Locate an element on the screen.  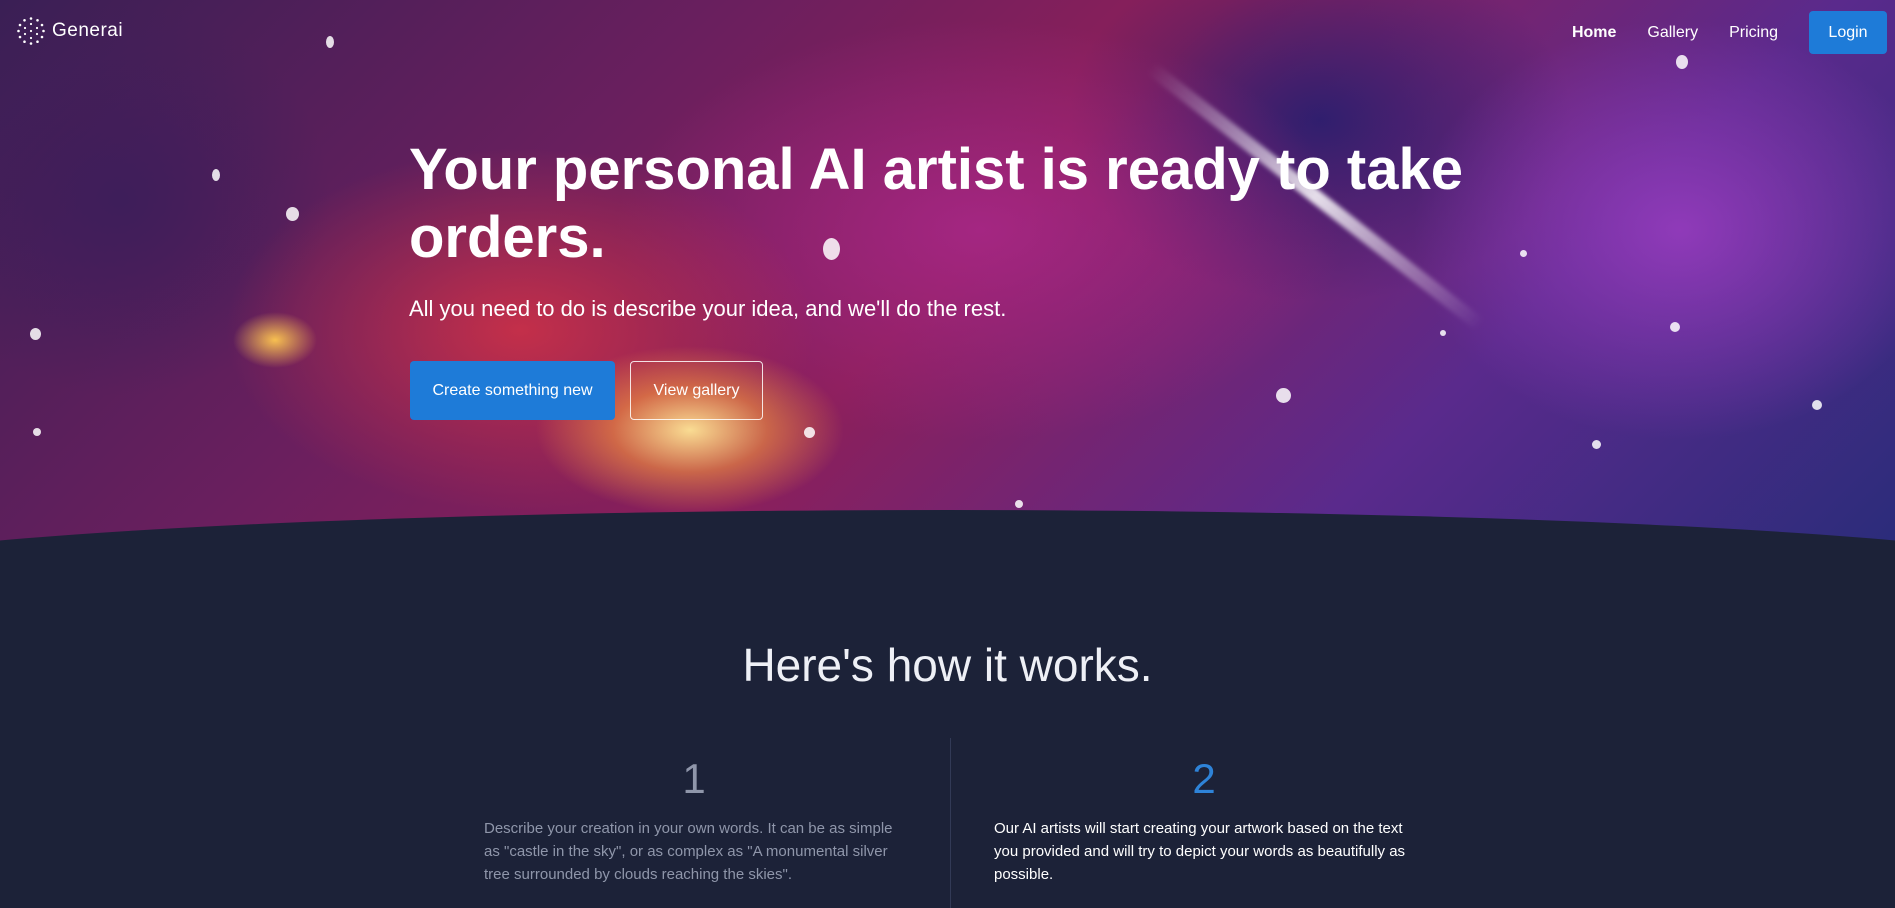
step-number: 2 is located at coordinates (1204, 778).